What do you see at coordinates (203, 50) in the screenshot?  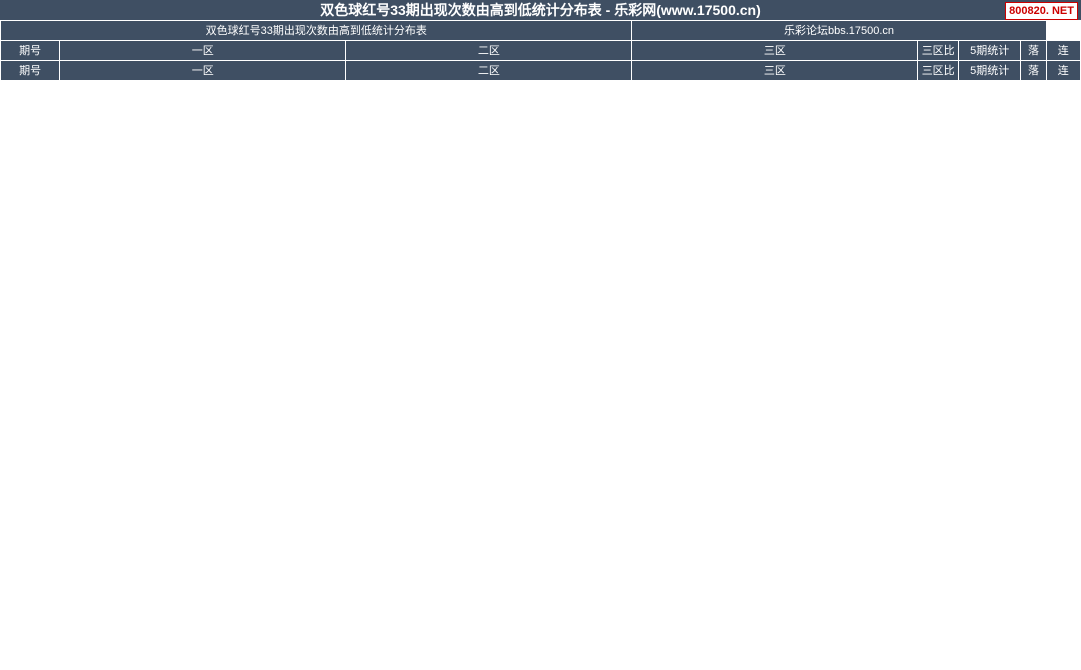 I see `header-zone1: 一区` at bounding box center [203, 50].